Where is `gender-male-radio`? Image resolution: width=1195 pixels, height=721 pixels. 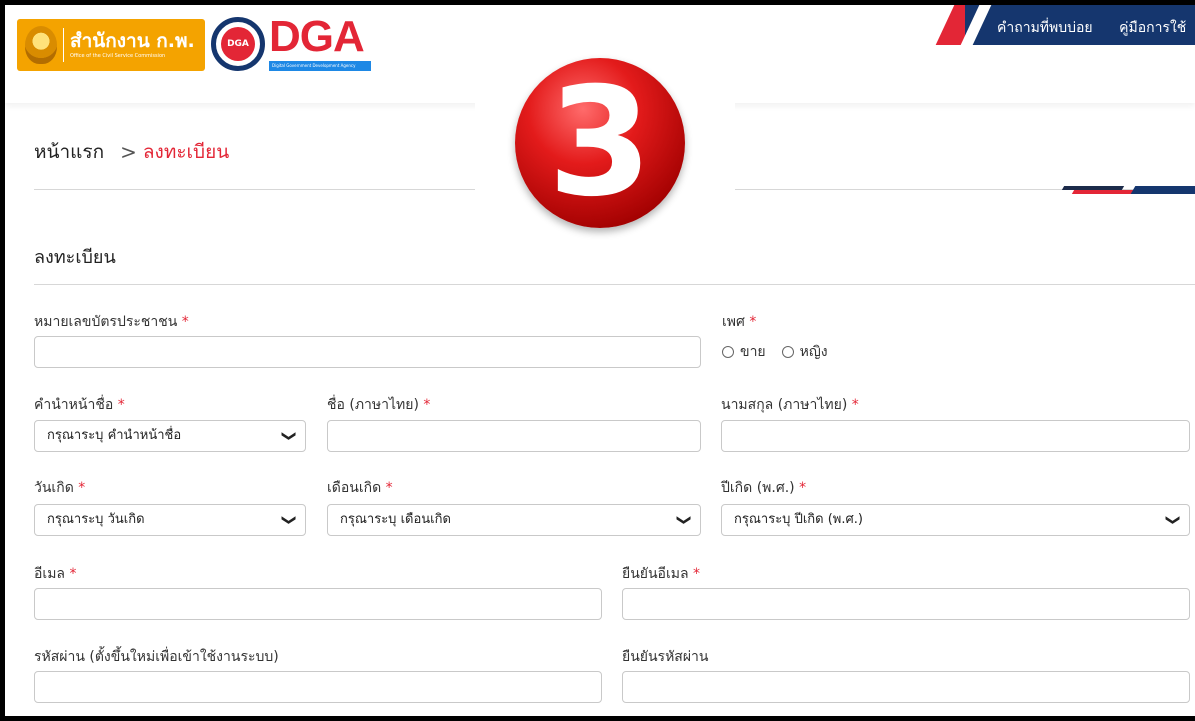
gender-male-radio is located at coordinates (728, 352).